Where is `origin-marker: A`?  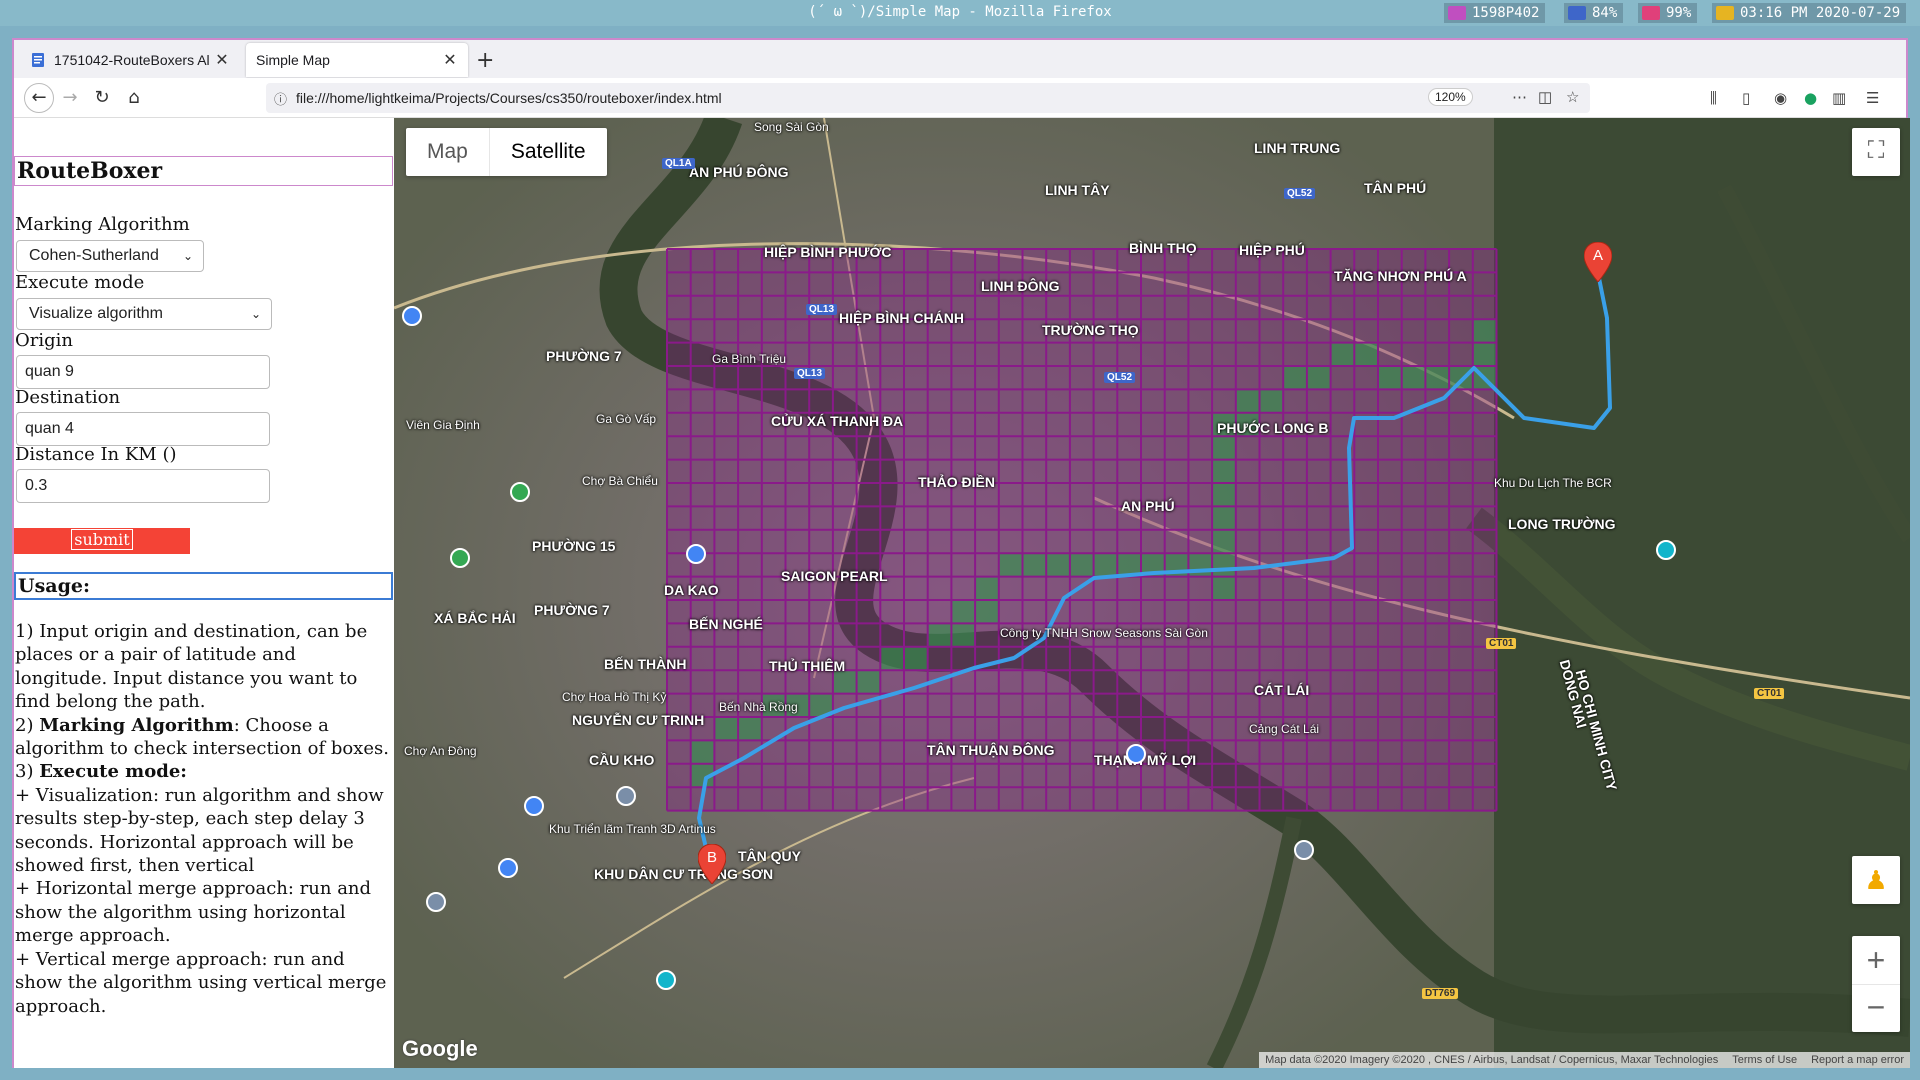
origin-marker: A is located at coordinates (1598, 262).